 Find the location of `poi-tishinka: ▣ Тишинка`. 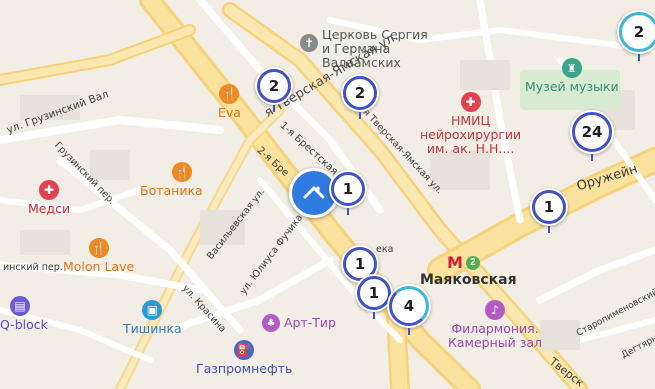

poi-tishinka: ▣ Тишинка is located at coordinates (152, 318).